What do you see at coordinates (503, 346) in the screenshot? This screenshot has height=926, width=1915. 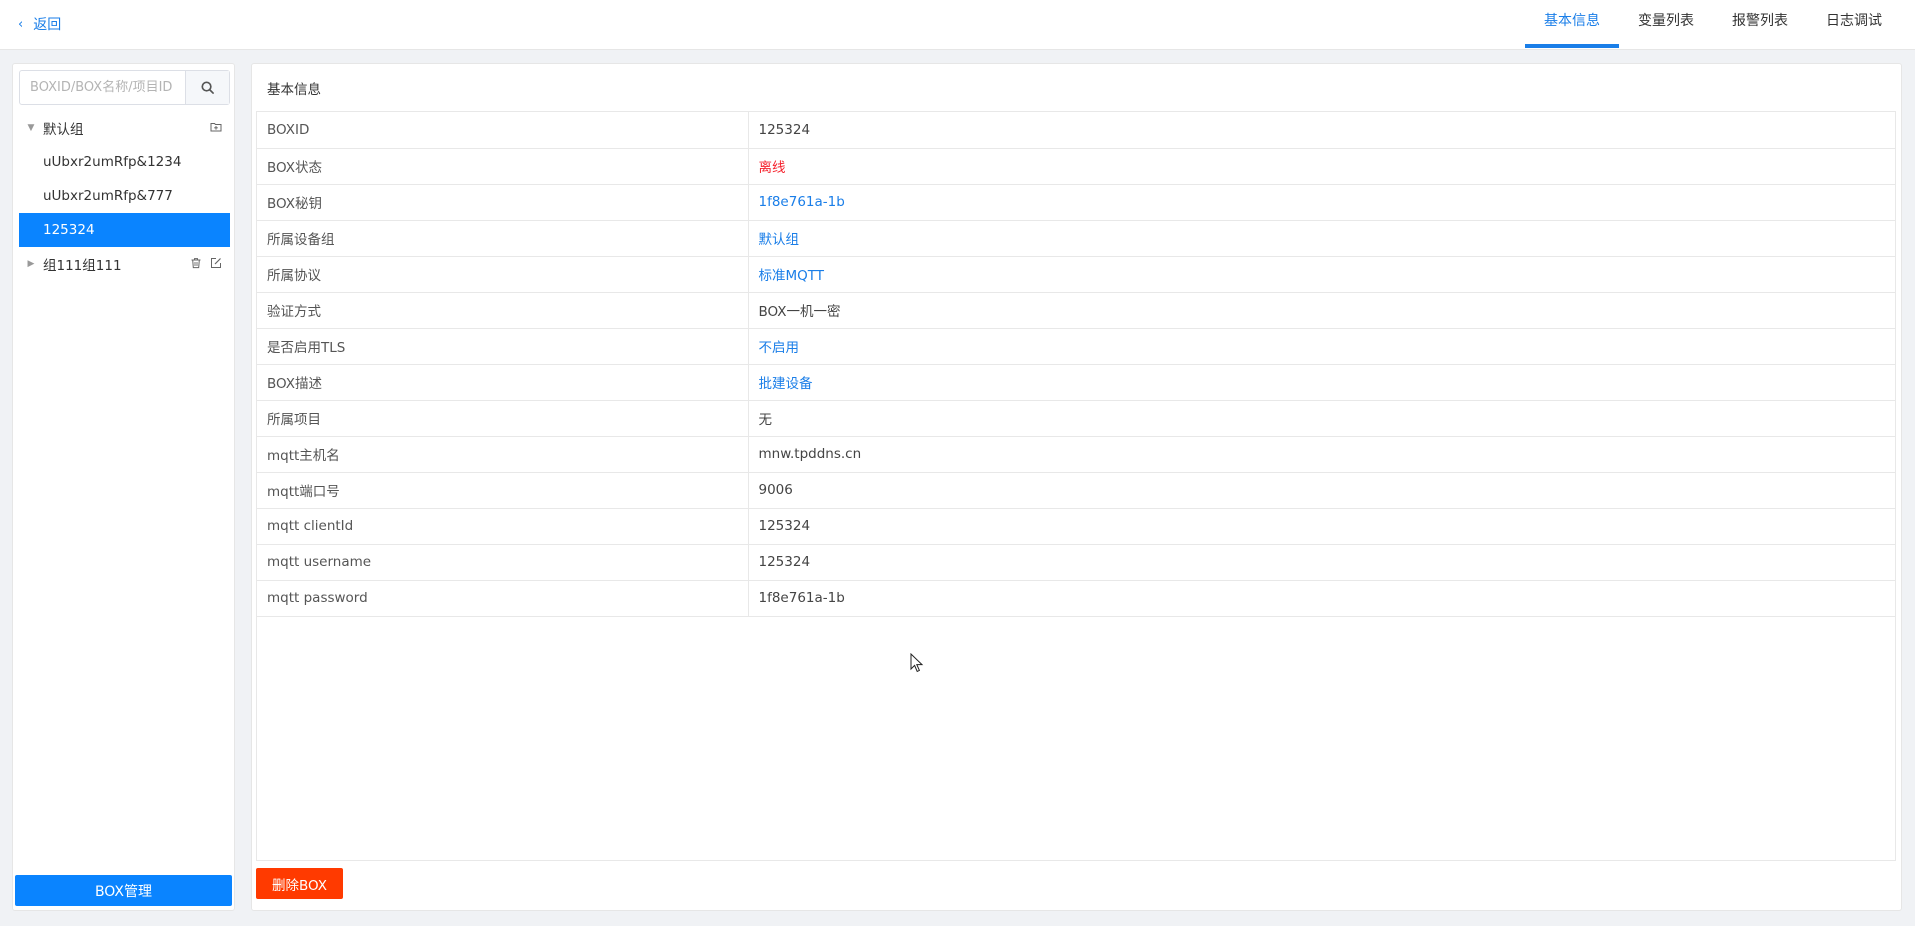 I see `info-key: 是否启用TLS` at bounding box center [503, 346].